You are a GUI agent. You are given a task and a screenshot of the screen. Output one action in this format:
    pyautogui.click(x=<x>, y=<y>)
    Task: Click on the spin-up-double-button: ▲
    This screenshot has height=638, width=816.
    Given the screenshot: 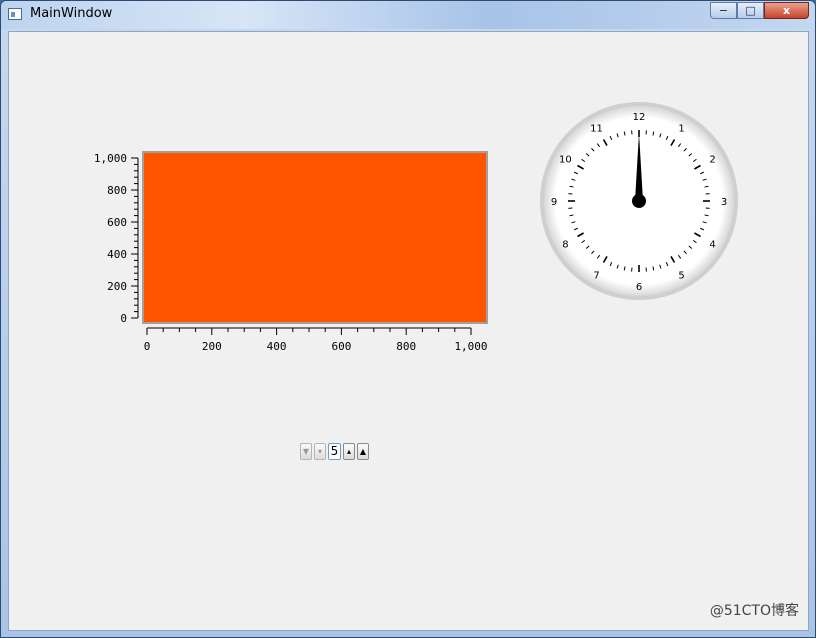 What is the action you would take?
    pyautogui.click(x=363, y=451)
    